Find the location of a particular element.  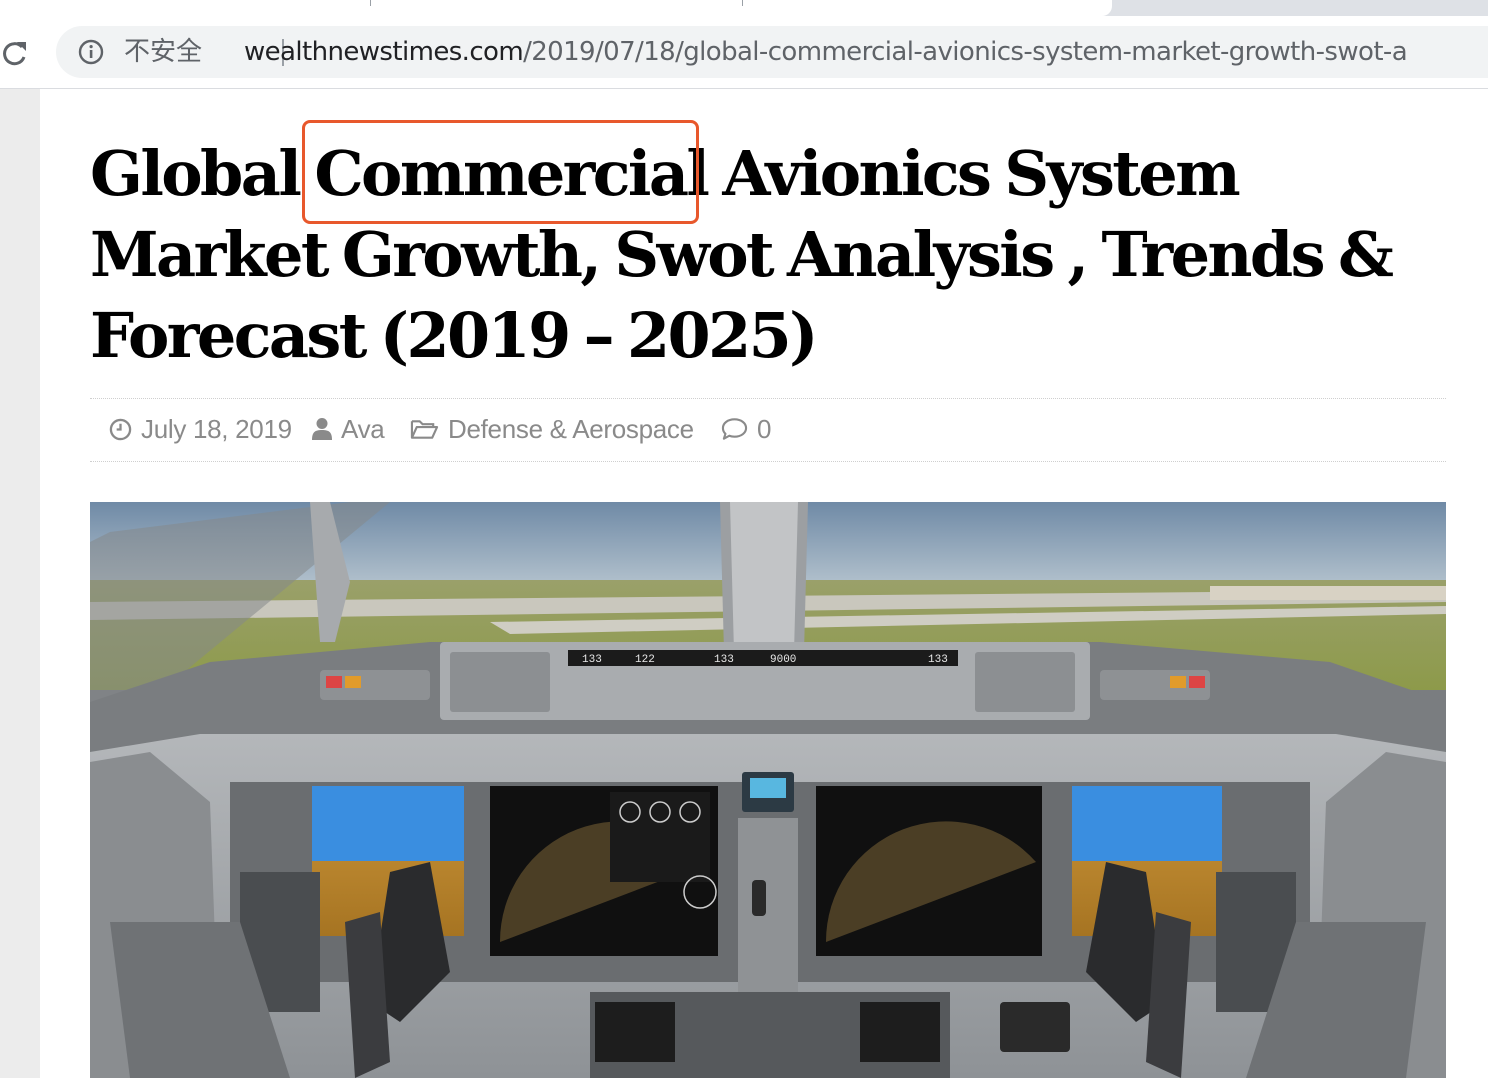

article-meta: July 18, 2019 Ava Defense & Aerospace 0 is located at coordinates (768, 430).